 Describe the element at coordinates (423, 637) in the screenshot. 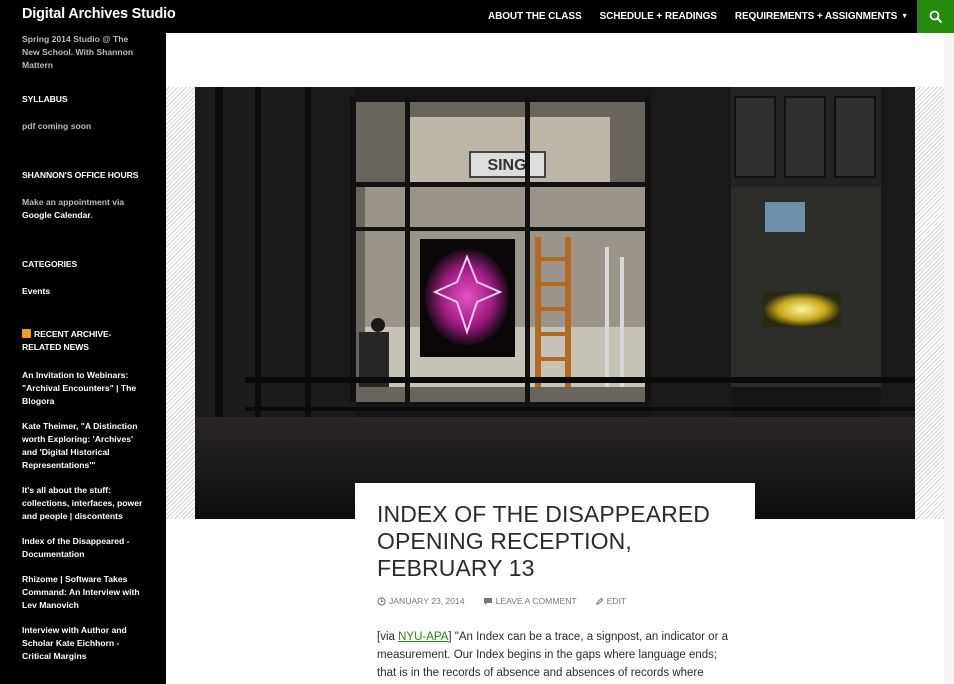

I see `nyu-apa-link: NYU-APA` at that location.